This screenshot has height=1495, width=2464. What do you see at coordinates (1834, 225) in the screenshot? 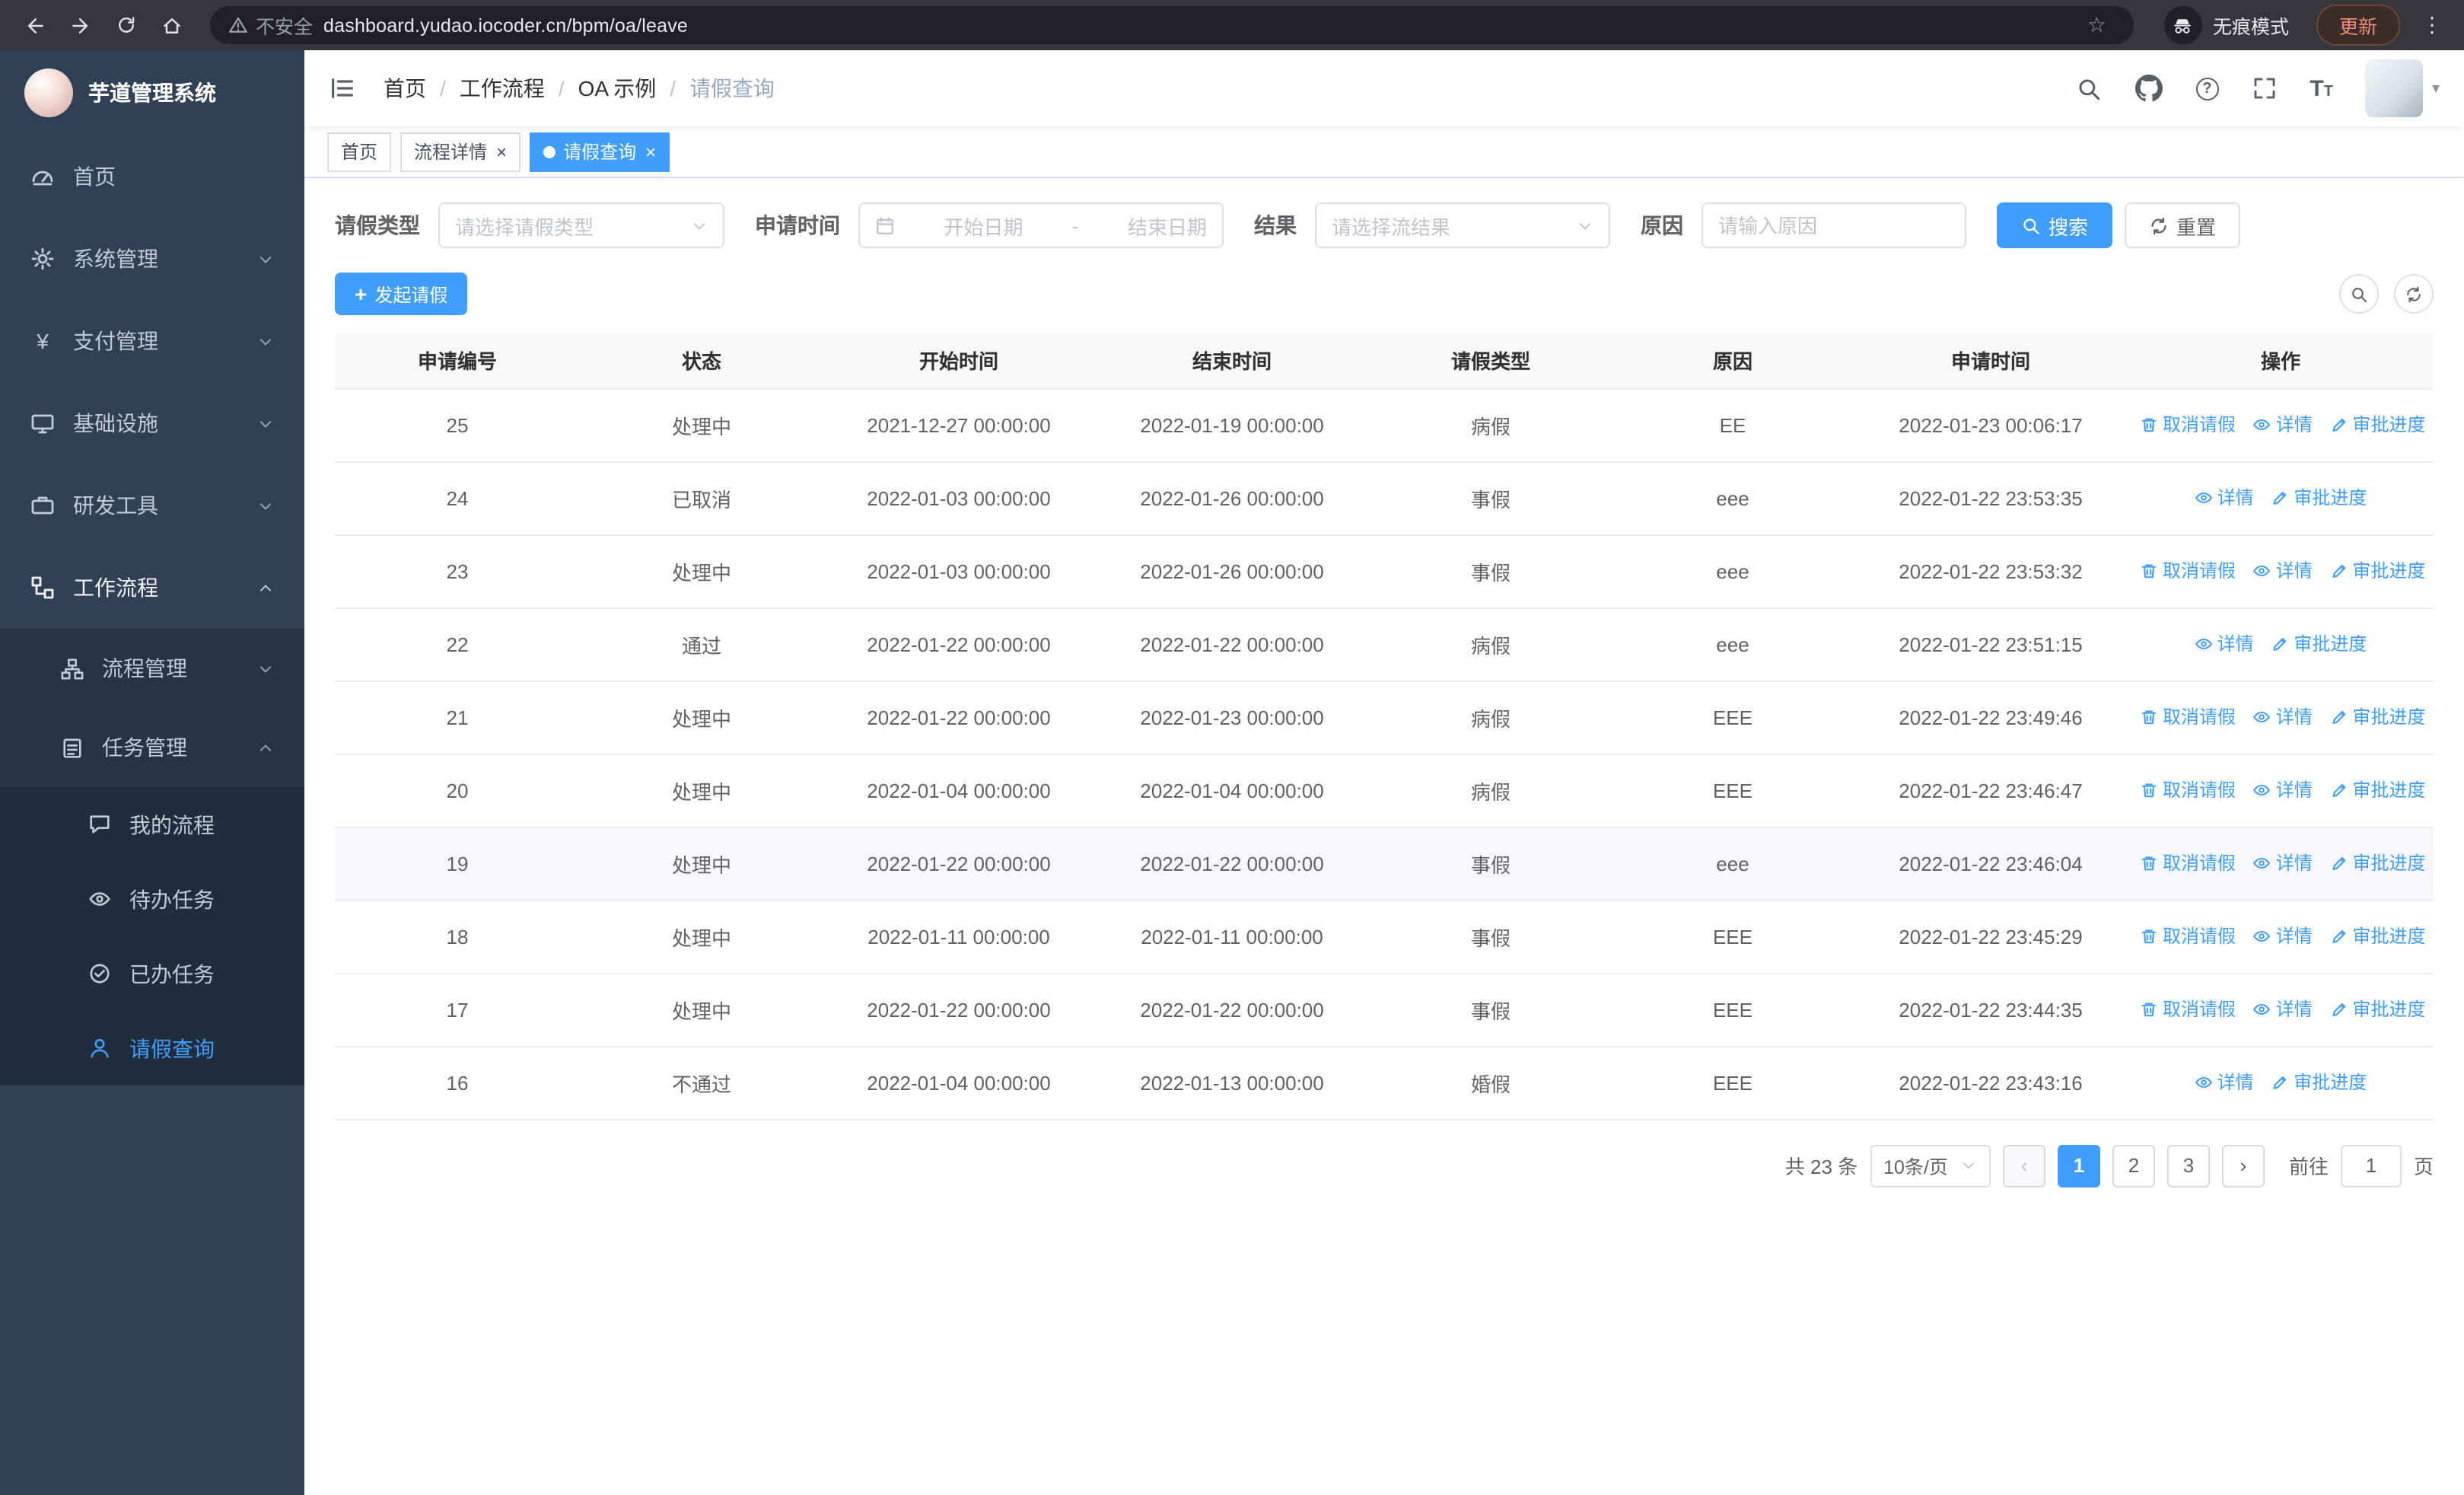
I see `reason-input` at bounding box center [1834, 225].